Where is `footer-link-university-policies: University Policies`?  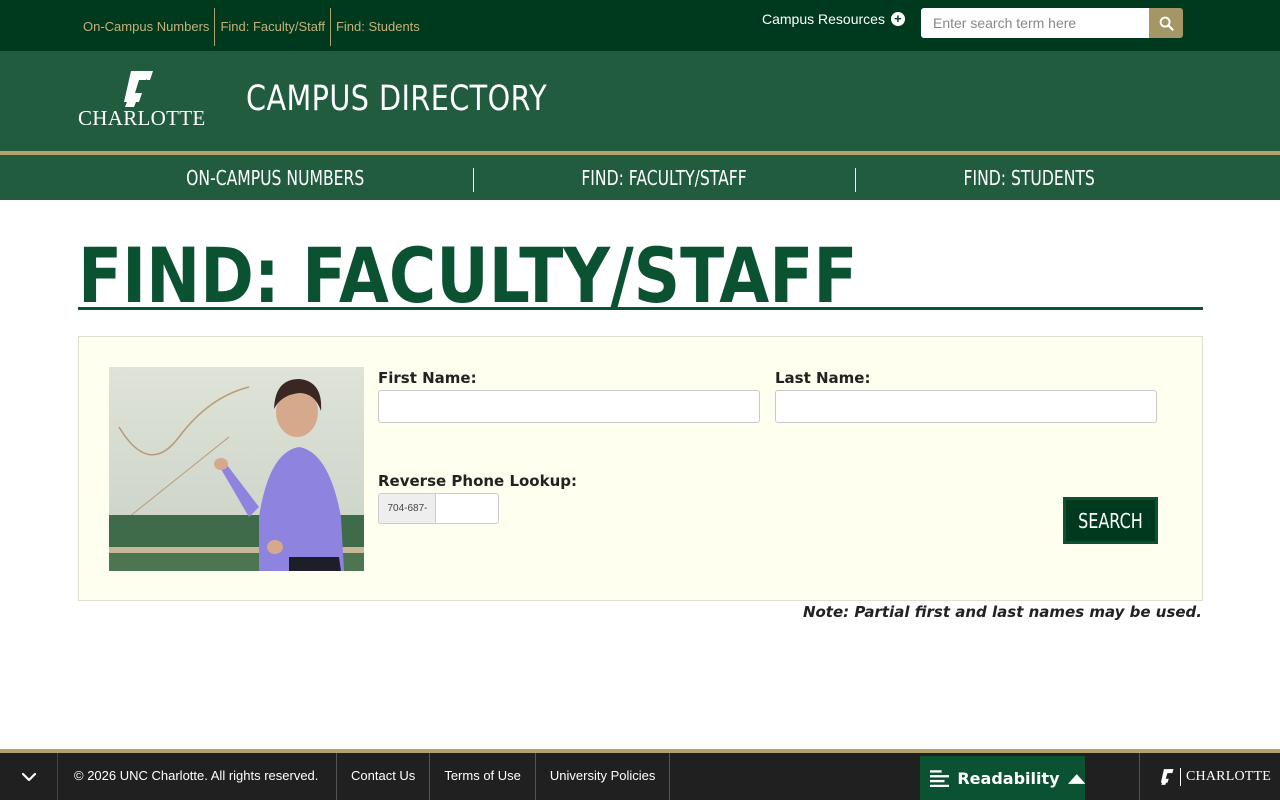 footer-link-university-policies: University Policies is located at coordinates (602, 776).